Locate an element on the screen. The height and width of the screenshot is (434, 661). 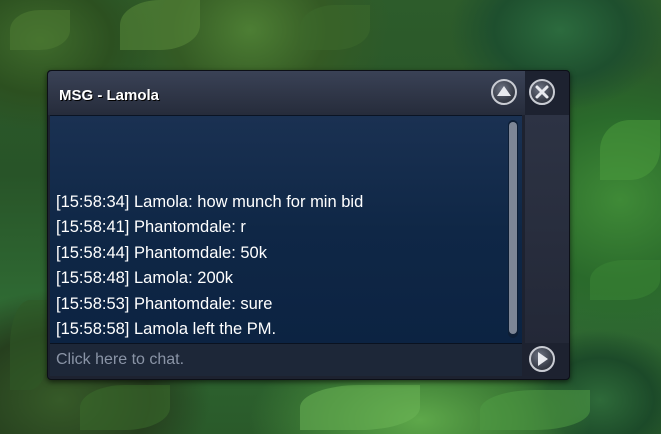
chat-message: [15:58:34] Lamola: how munch for min bid is located at coordinates (210, 202).